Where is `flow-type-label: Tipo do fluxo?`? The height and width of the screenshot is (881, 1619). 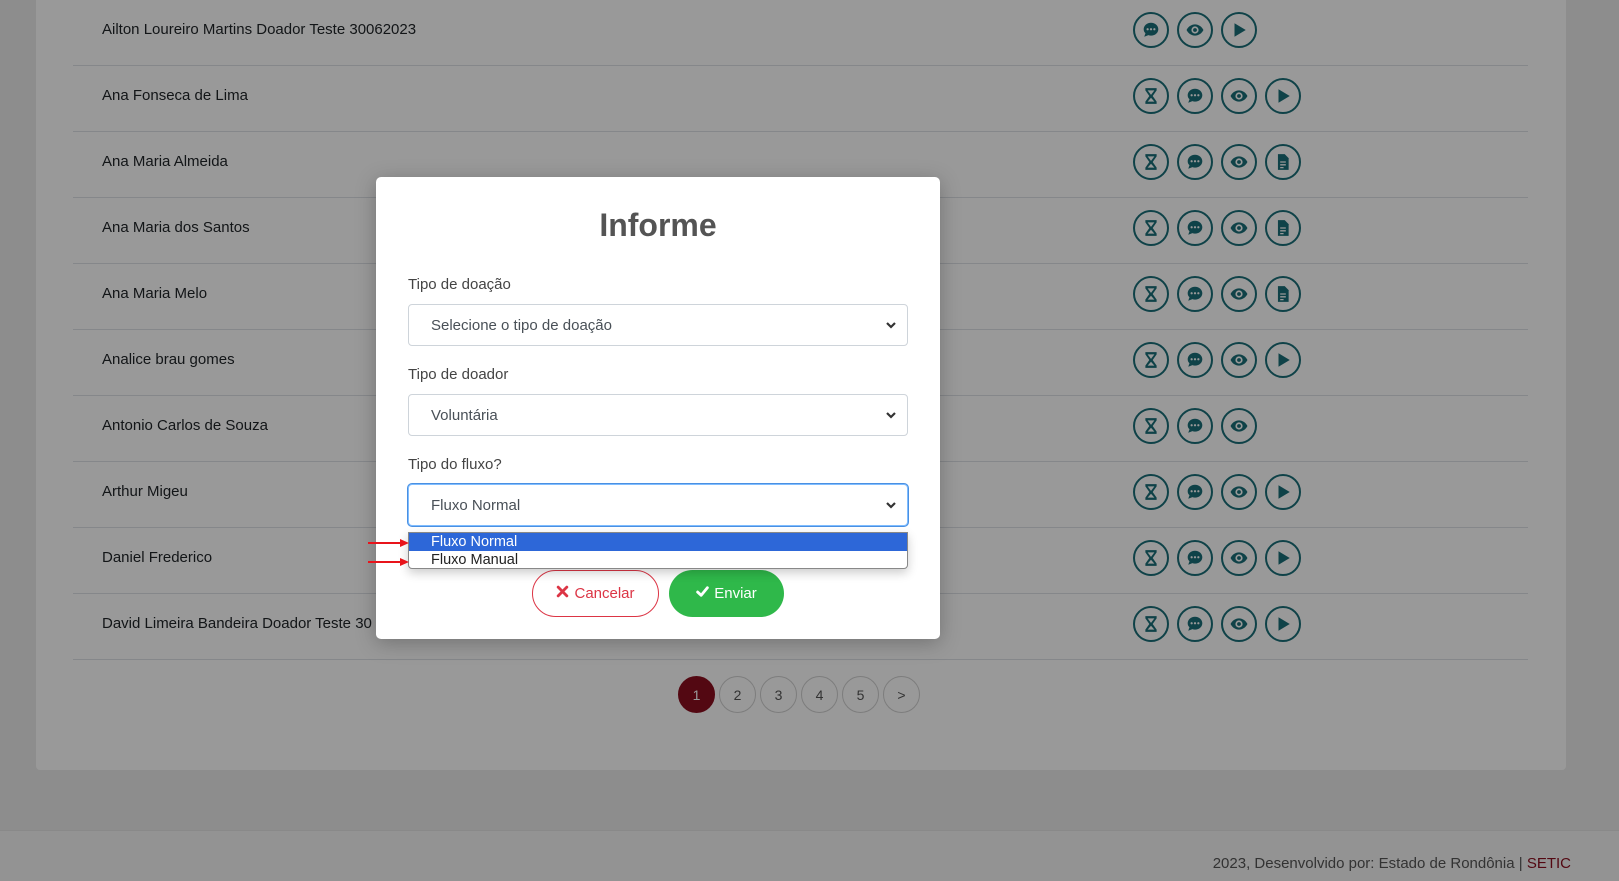 flow-type-label: Tipo do fluxo? is located at coordinates (455, 464).